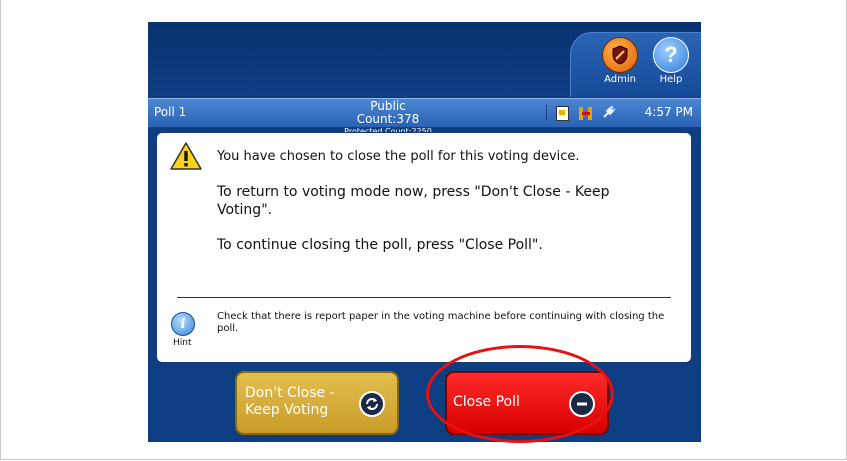  I want to click on info-icon: i, so click(183, 324).